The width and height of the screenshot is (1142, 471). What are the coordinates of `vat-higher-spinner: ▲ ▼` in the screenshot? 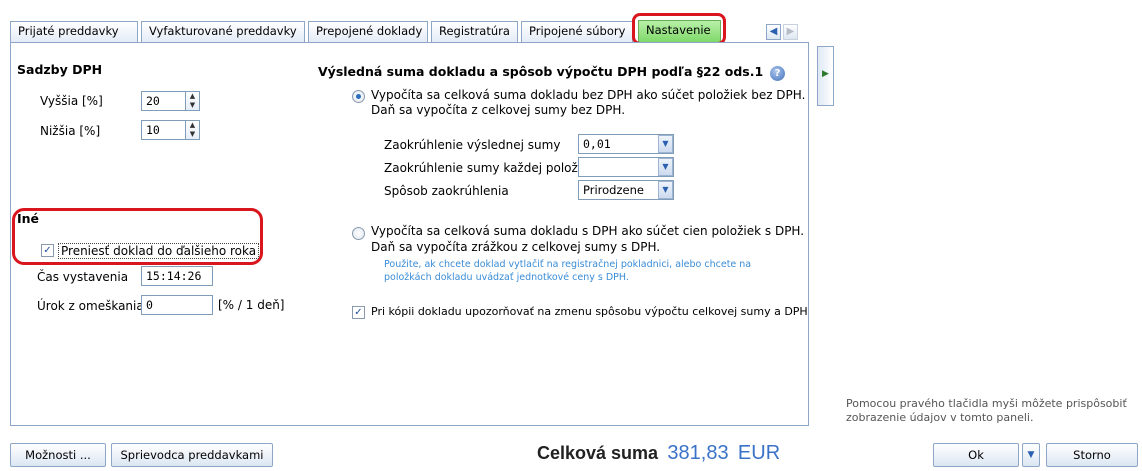 It's located at (192, 101).